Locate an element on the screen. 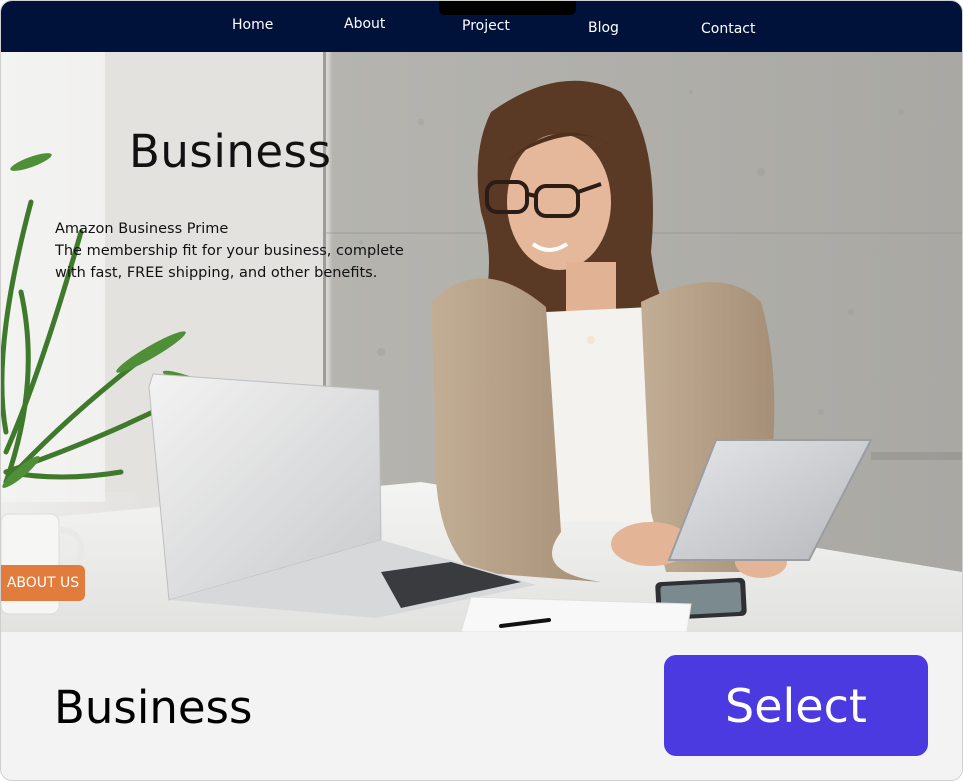 This screenshot has width=963, height=781. camera-notch is located at coordinates (507, 8).